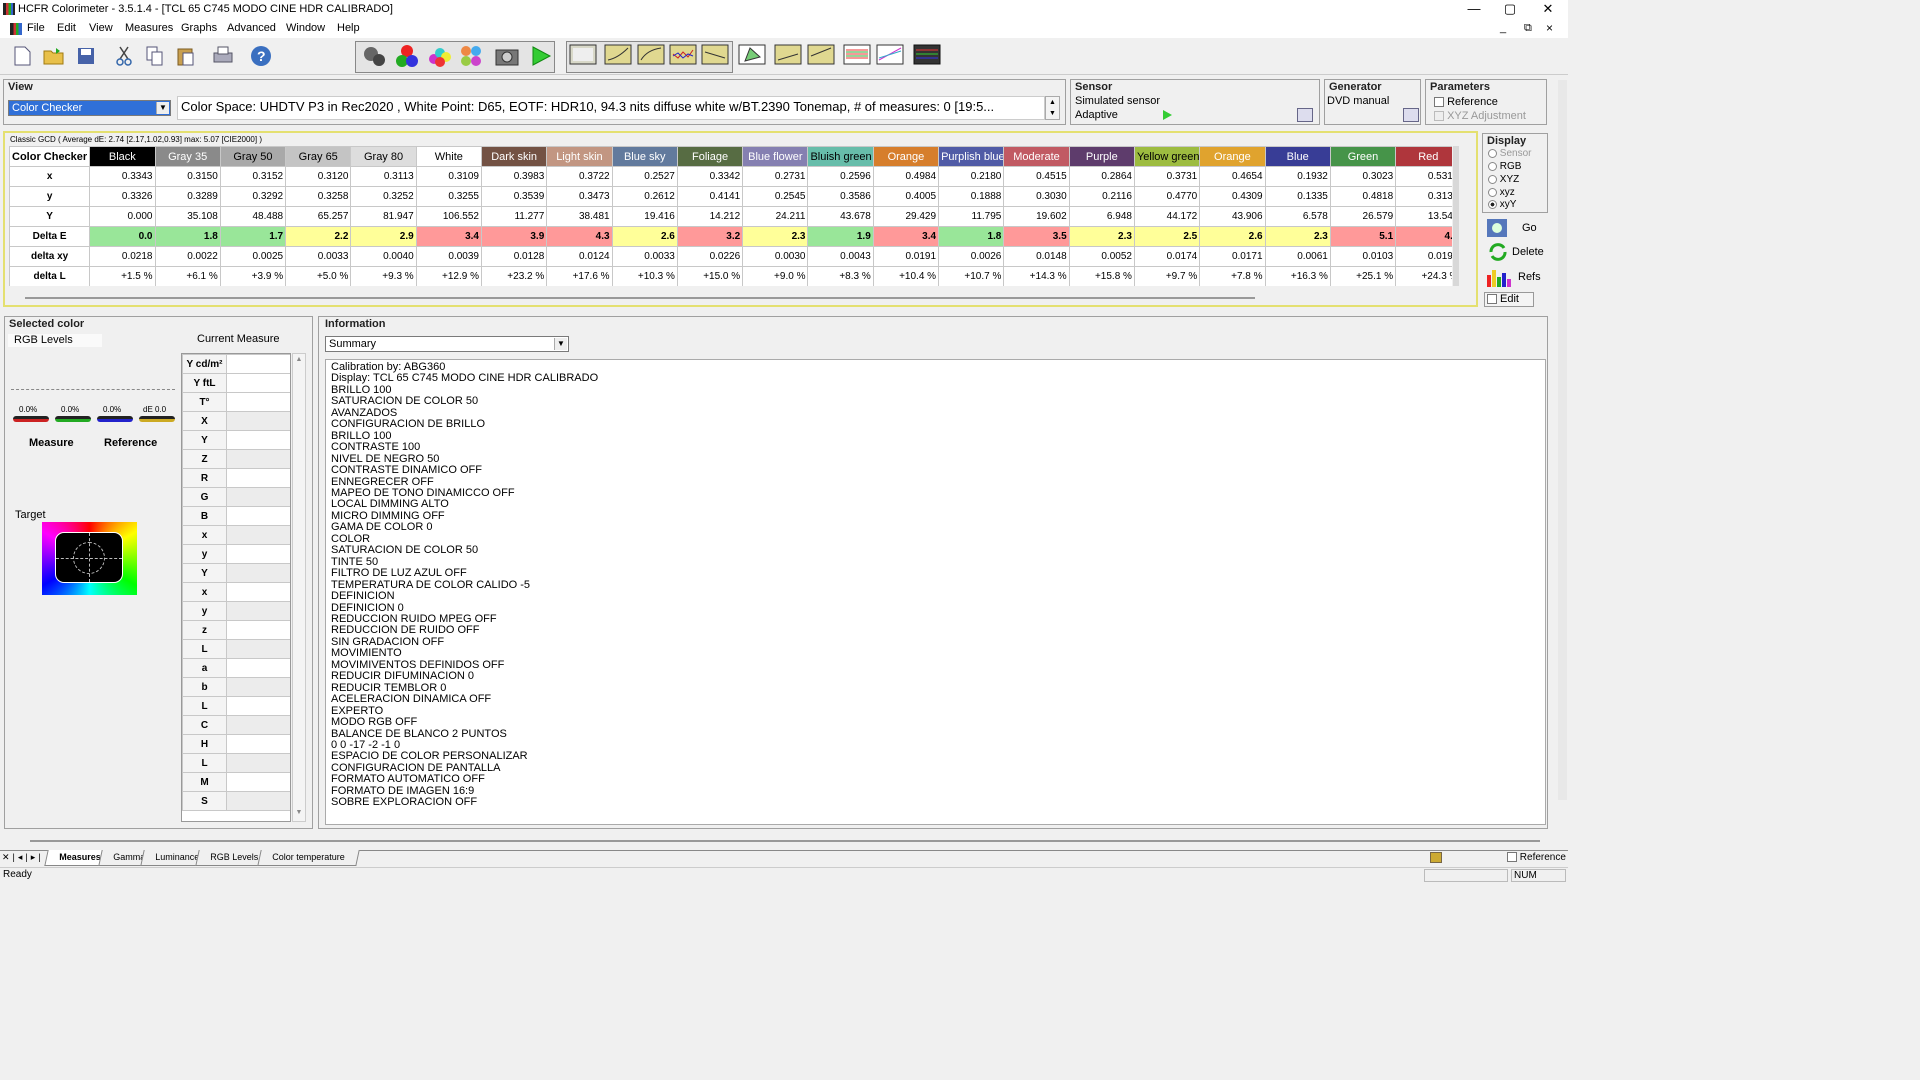  Describe the element at coordinates (644, 276) in the screenshot. I see `grid-cell: +10.3 %` at that location.